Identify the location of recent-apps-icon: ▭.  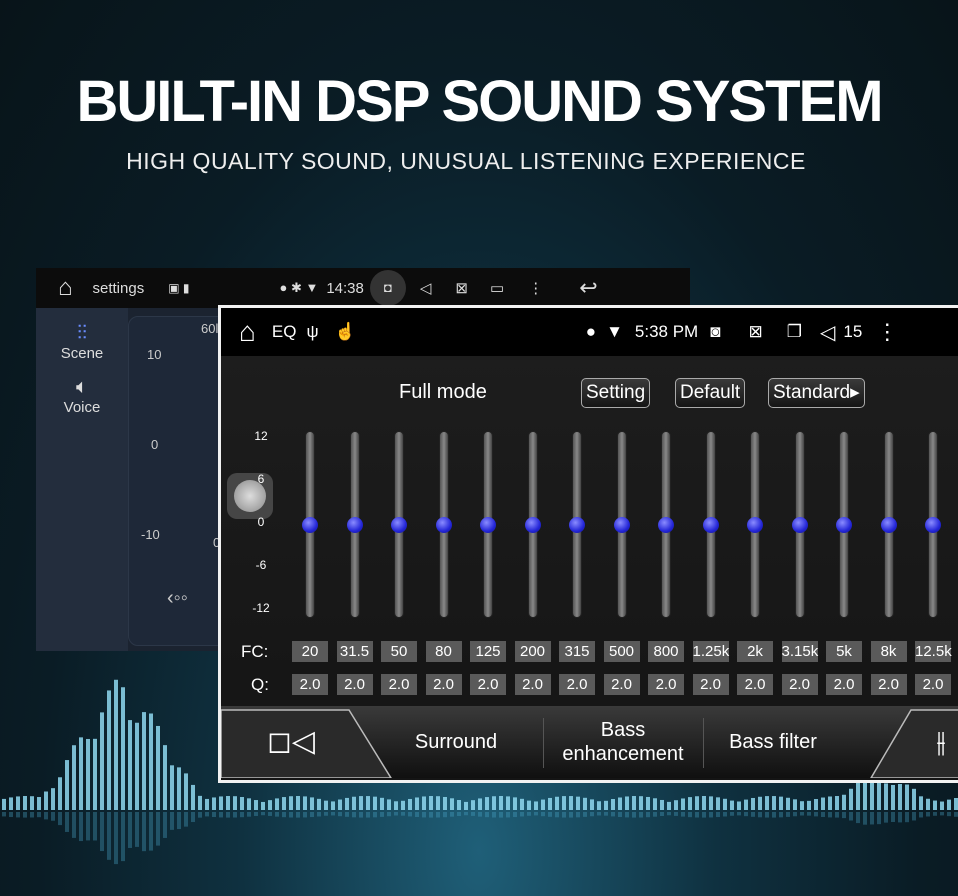
(497, 288).